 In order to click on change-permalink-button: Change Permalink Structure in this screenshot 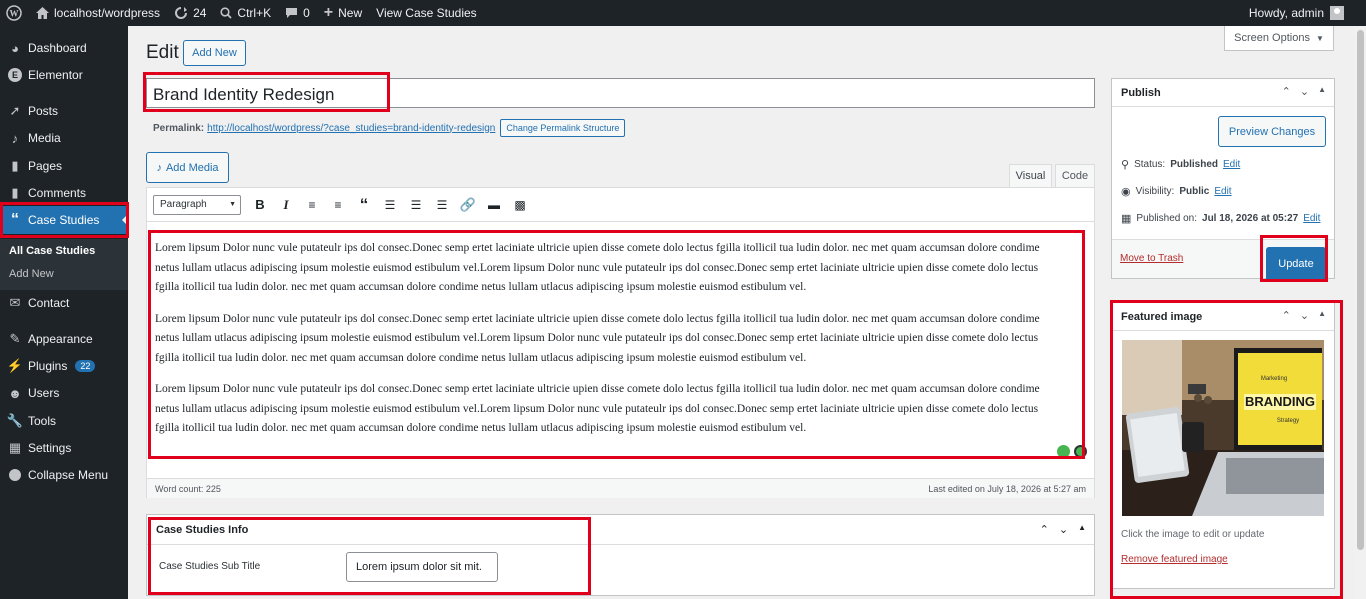, I will do `click(563, 128)`.